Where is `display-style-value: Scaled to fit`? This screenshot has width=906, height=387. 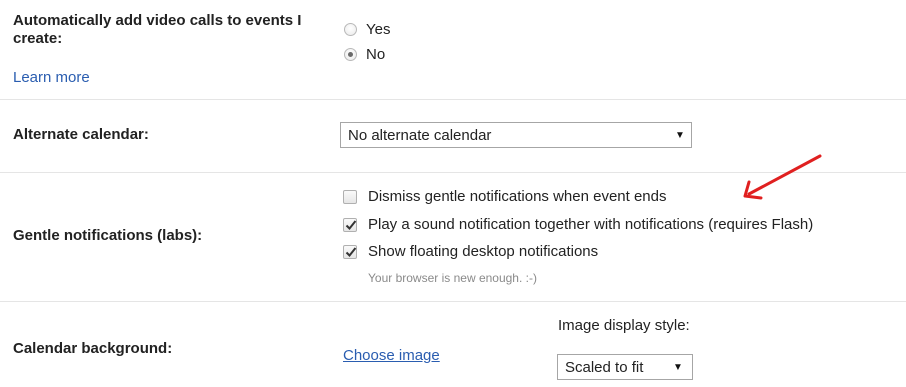
display-style-value: Scaled to fit is located at coordinates (604, 367).